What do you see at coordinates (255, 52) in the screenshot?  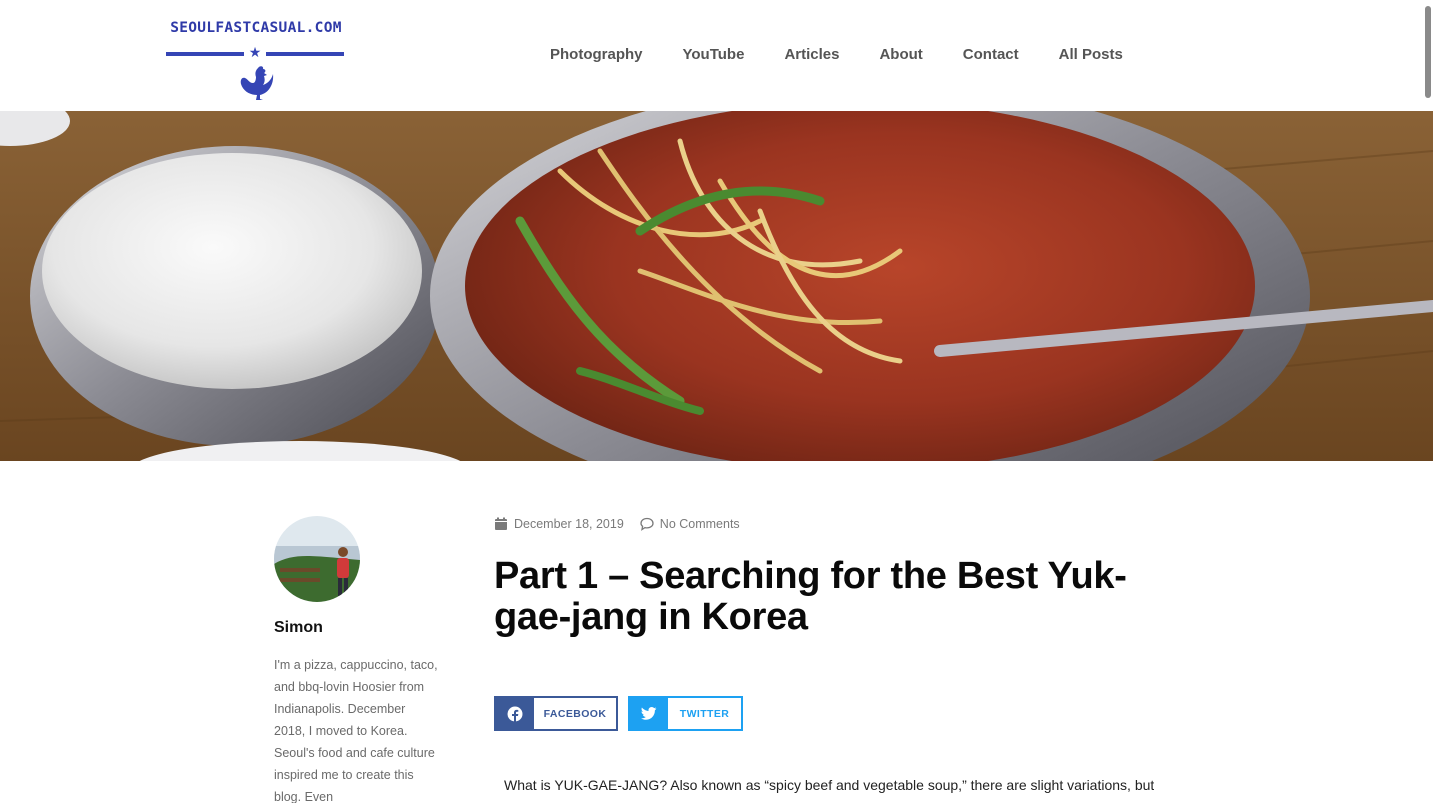 I see `star-icon: ★` at bounding box center [255, 52].